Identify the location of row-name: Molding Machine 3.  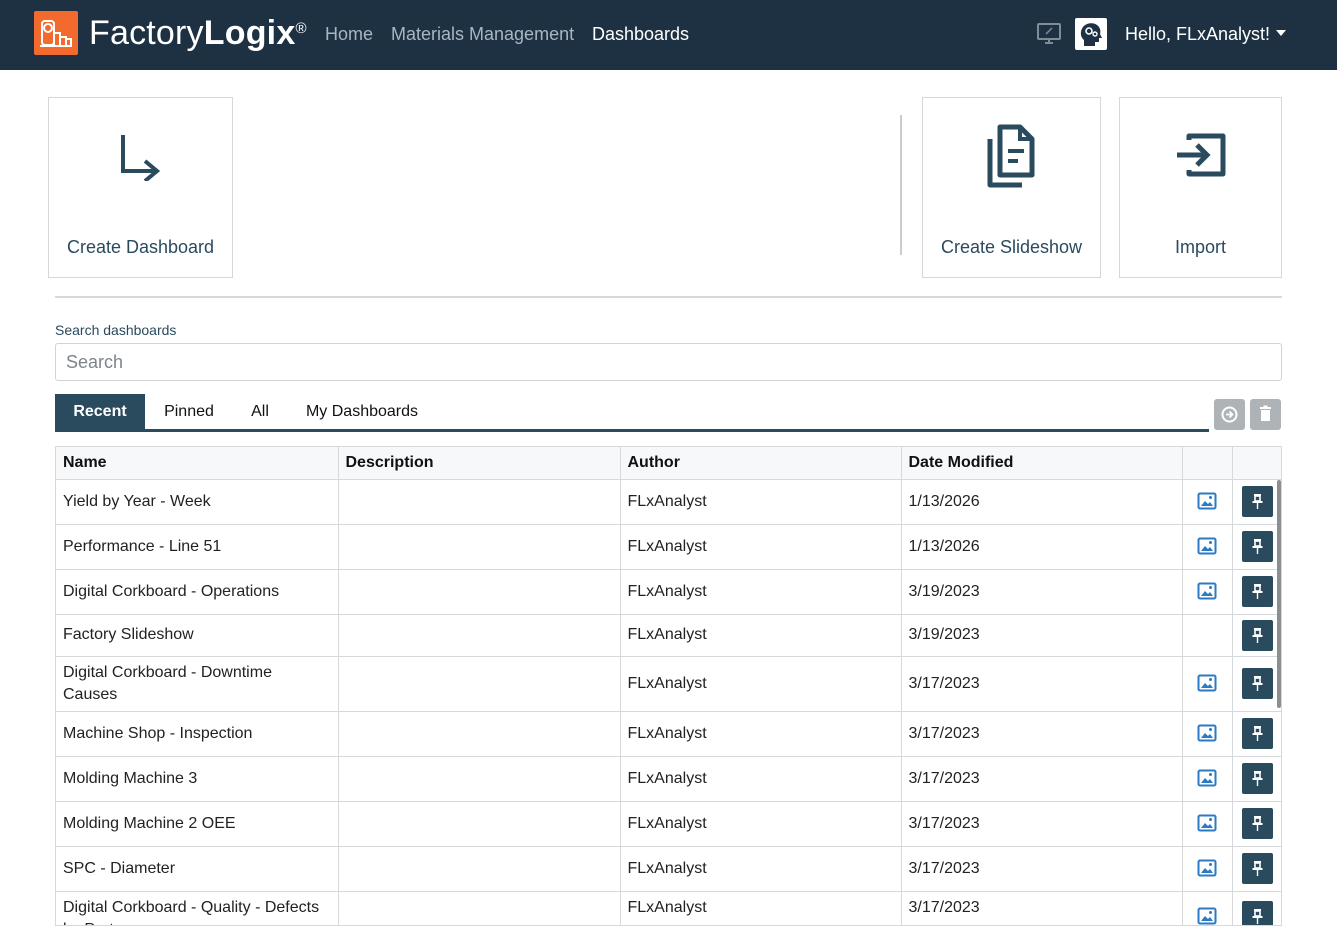
(197, 778).